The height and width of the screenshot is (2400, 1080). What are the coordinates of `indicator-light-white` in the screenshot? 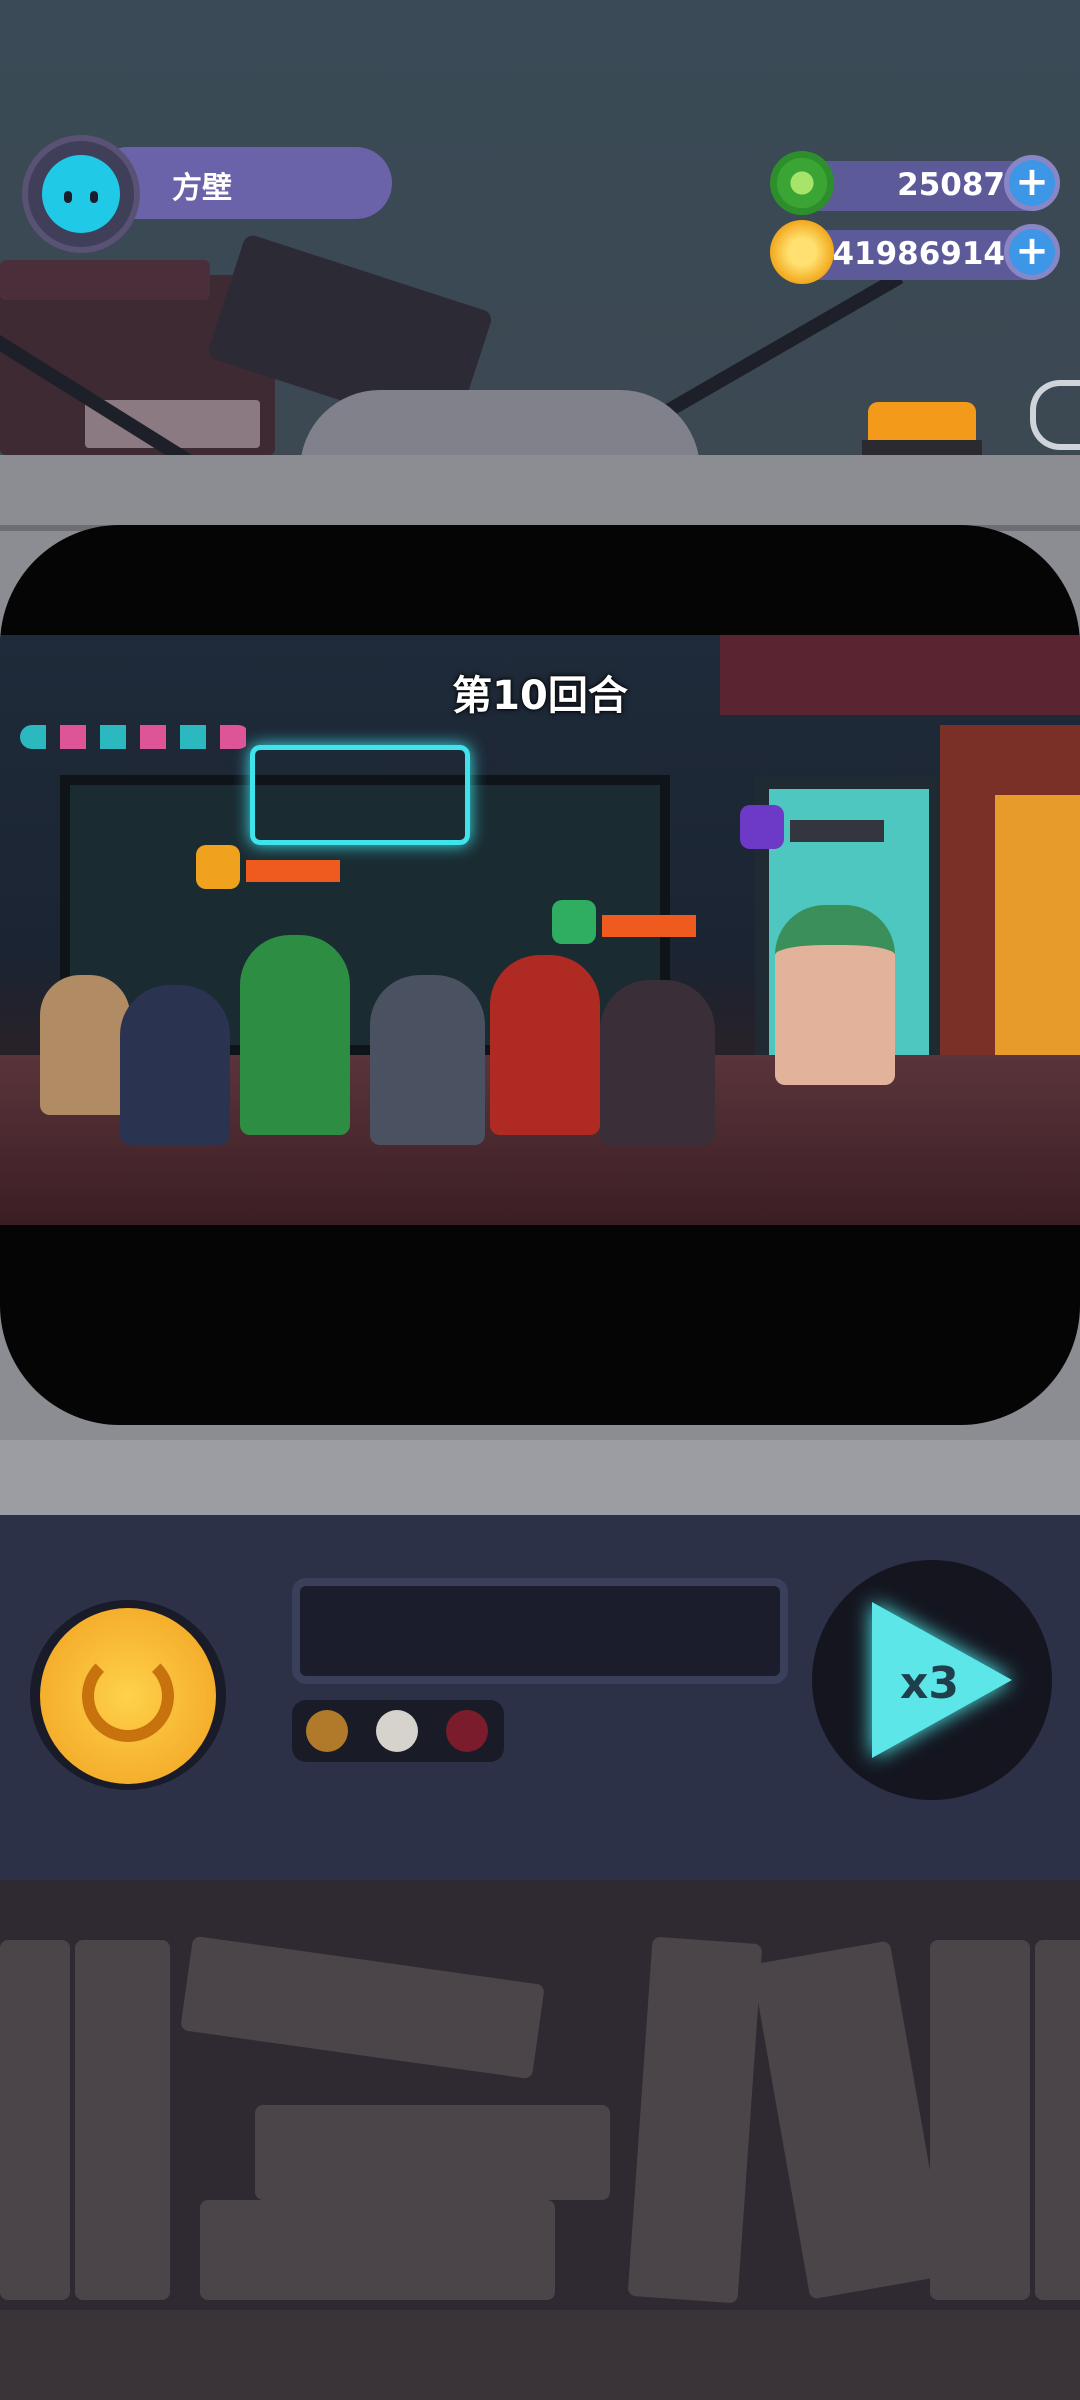 It's located at (397, 1731).